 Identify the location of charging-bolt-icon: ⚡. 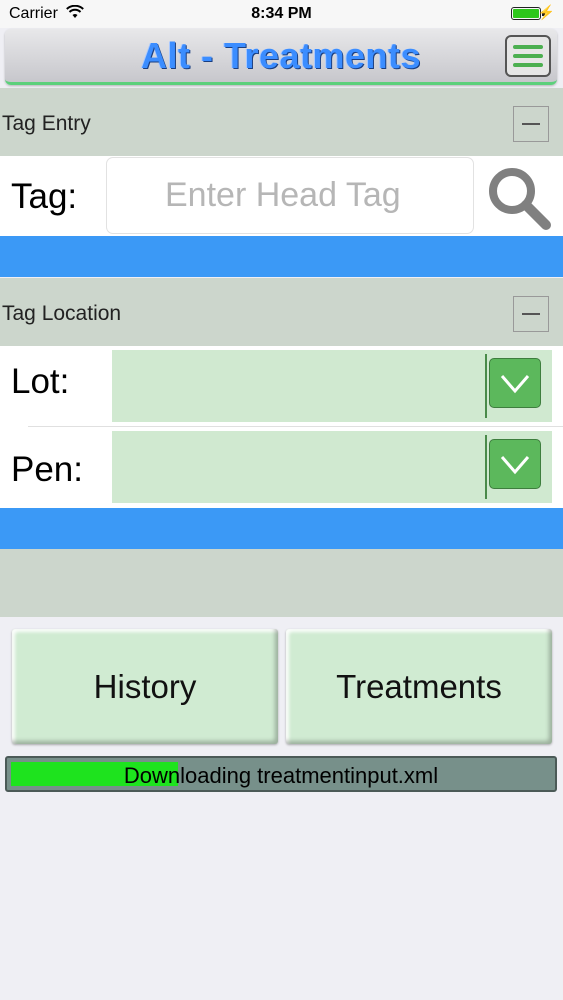
(546, 12).